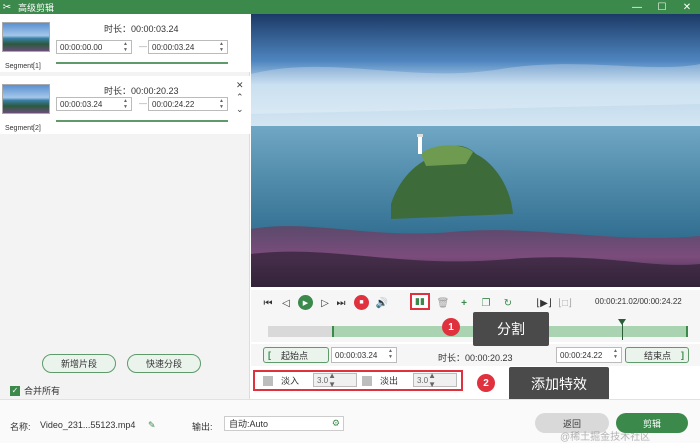  What do you see at coordinates (559, 384) in the screenshot?
I see `annotation-callout-2: 添加特效` at bounding box center [559, 384].